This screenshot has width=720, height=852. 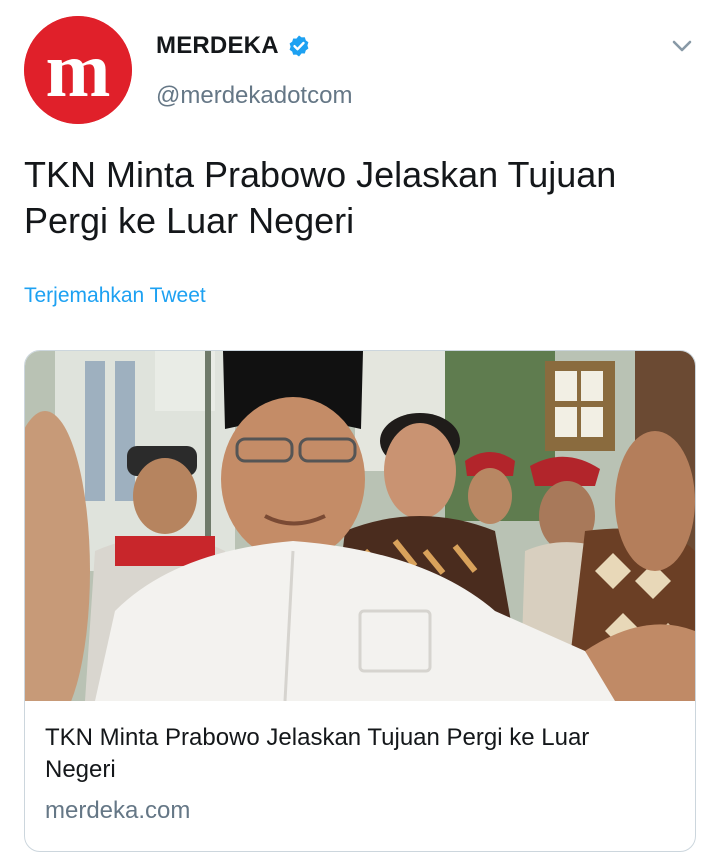 I want to click on display-name: MERDEKA, so click(x=217, y=46).